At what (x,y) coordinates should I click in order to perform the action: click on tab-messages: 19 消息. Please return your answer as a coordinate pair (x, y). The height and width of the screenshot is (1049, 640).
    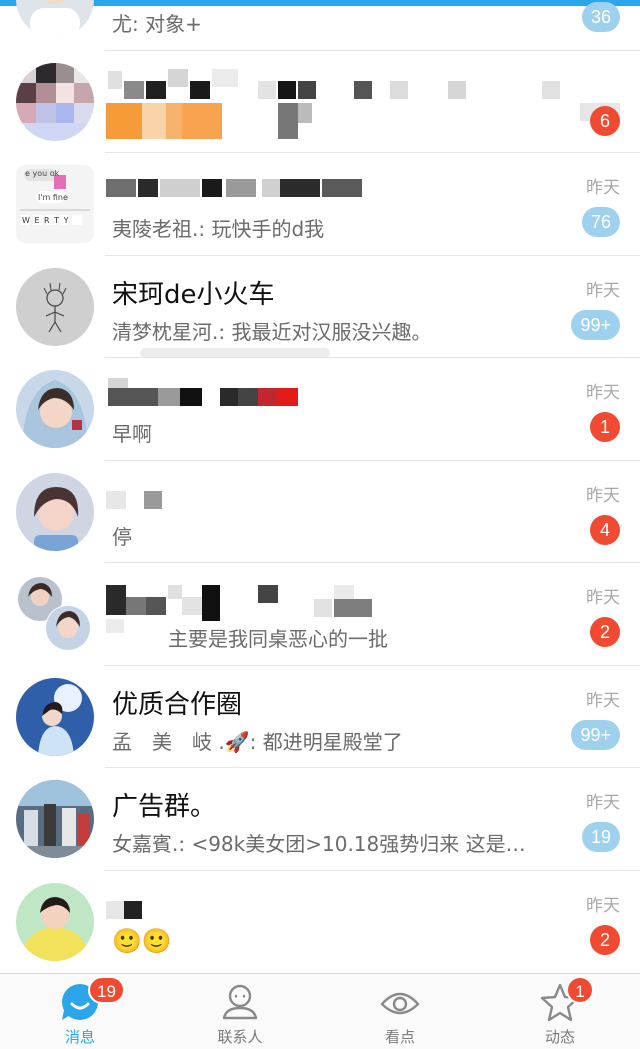
    Looking at the image, I should click on (80, 1011).